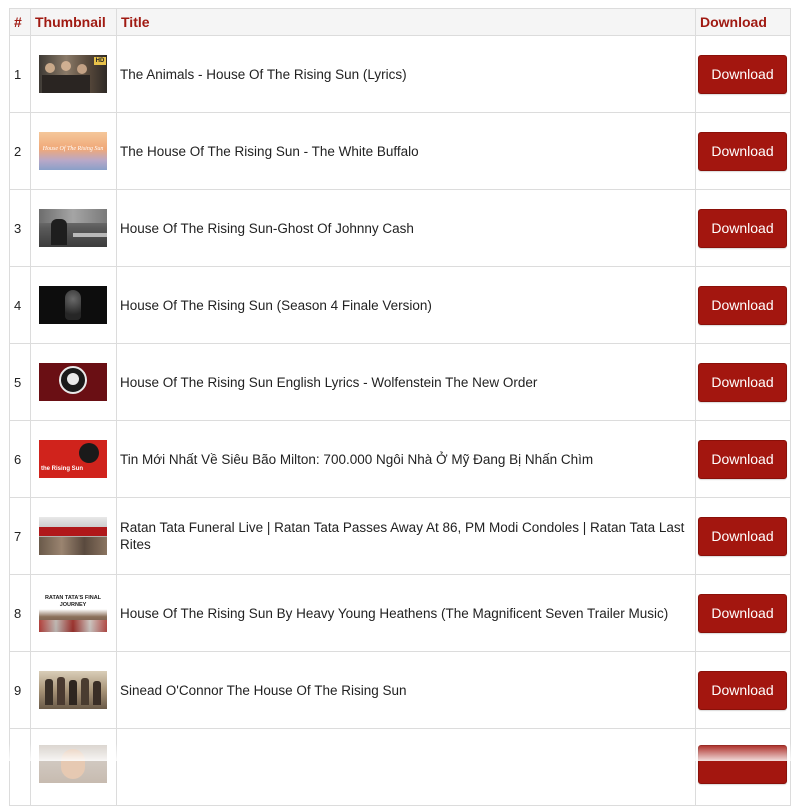  I want to click on header-thumbnail: Thumbnail, so click(73, 22).